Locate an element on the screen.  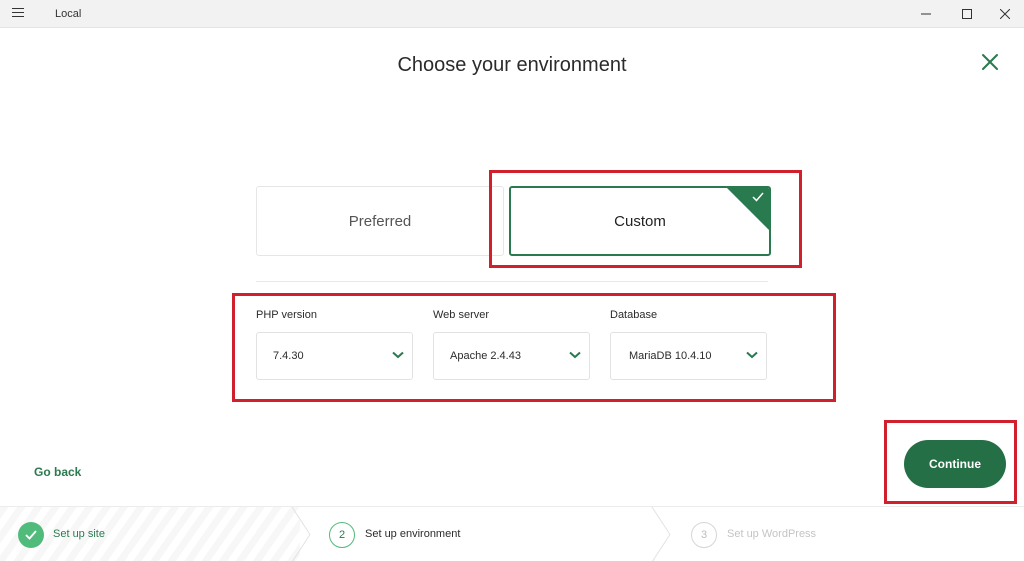
page-title: Choose your environment is located at coordinates (512, 65).